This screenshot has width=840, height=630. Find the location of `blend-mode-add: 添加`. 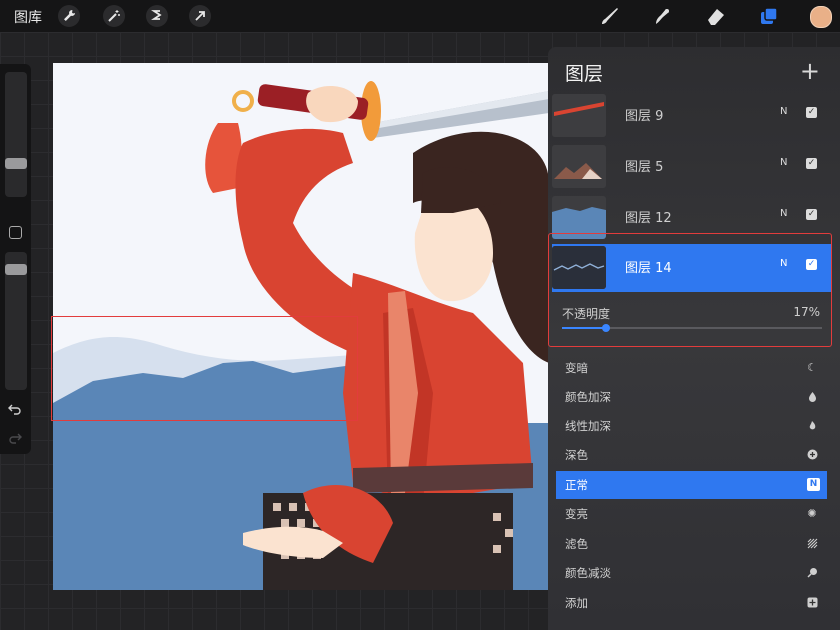

blend-mode-add: 添加 is located at coordinates (691, 603).